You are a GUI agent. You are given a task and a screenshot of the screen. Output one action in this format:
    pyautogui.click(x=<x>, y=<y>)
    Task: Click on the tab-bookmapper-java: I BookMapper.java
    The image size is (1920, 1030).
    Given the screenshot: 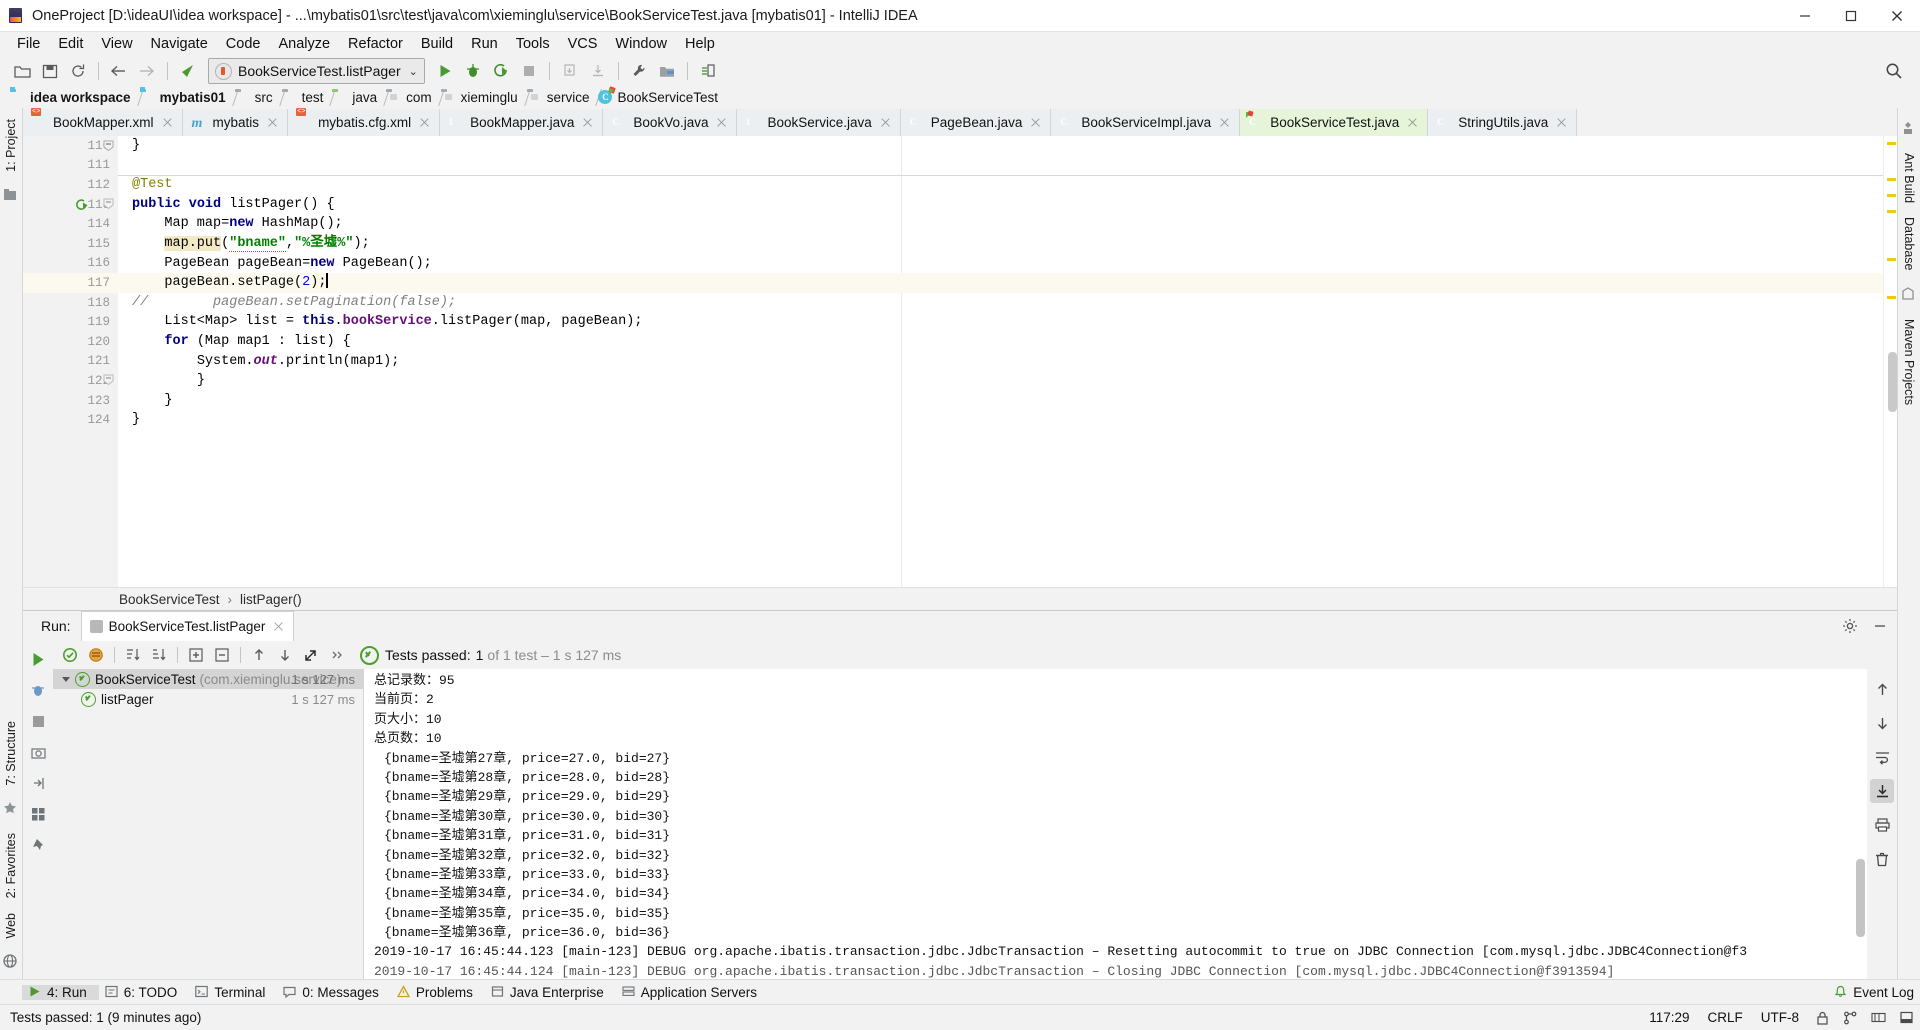 What is the action you would take?
    pyautogui.click(x=522, y=122)
    